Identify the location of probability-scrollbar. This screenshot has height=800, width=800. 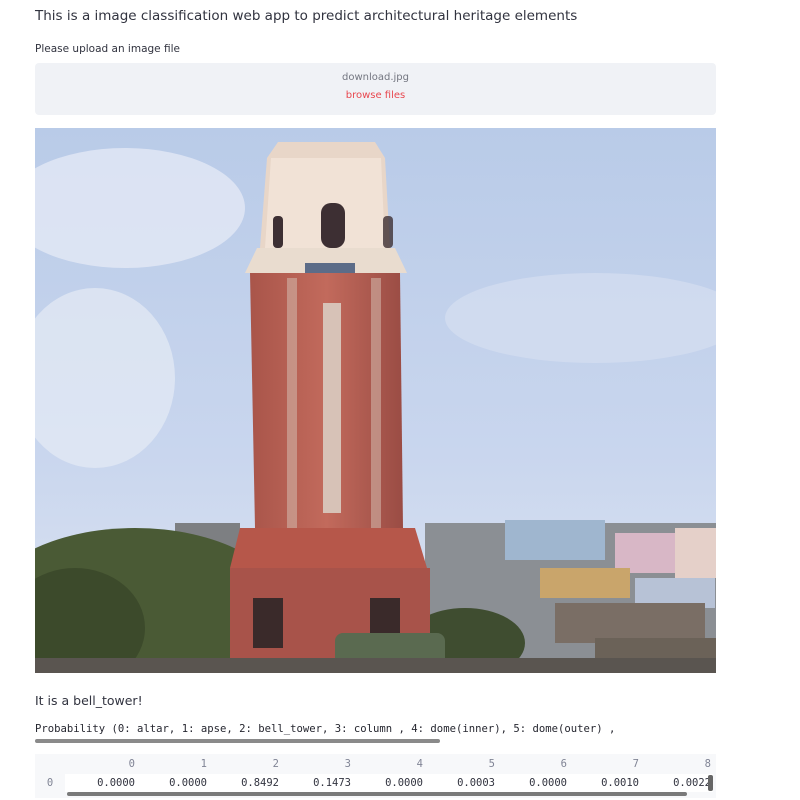
(237, 741).